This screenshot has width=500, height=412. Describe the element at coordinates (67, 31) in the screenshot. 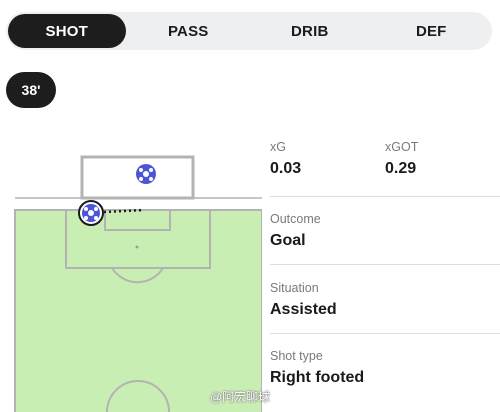

I see `tab-shot: SHOT` at that location.